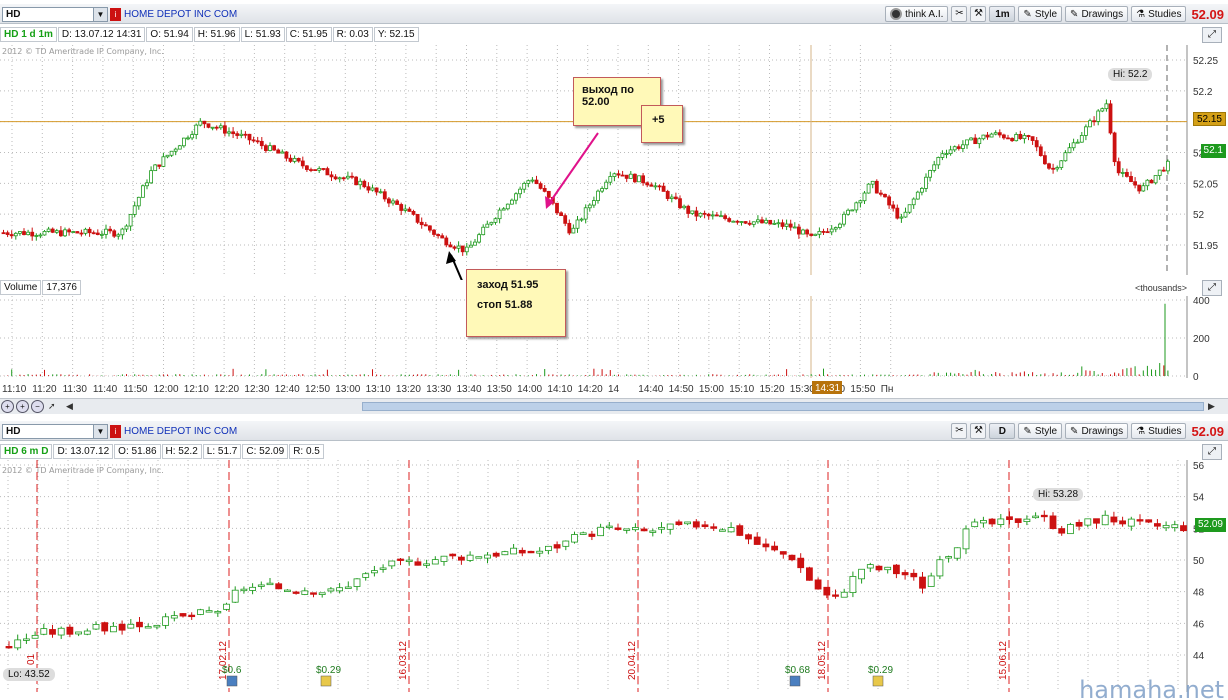 Image resolution: width=1228 pixels, height=700 pixels. What do you see at coordinates (222, 451) in the screenshot?
I see `info-low: L: 51.7` at bounding box center [222, 451].